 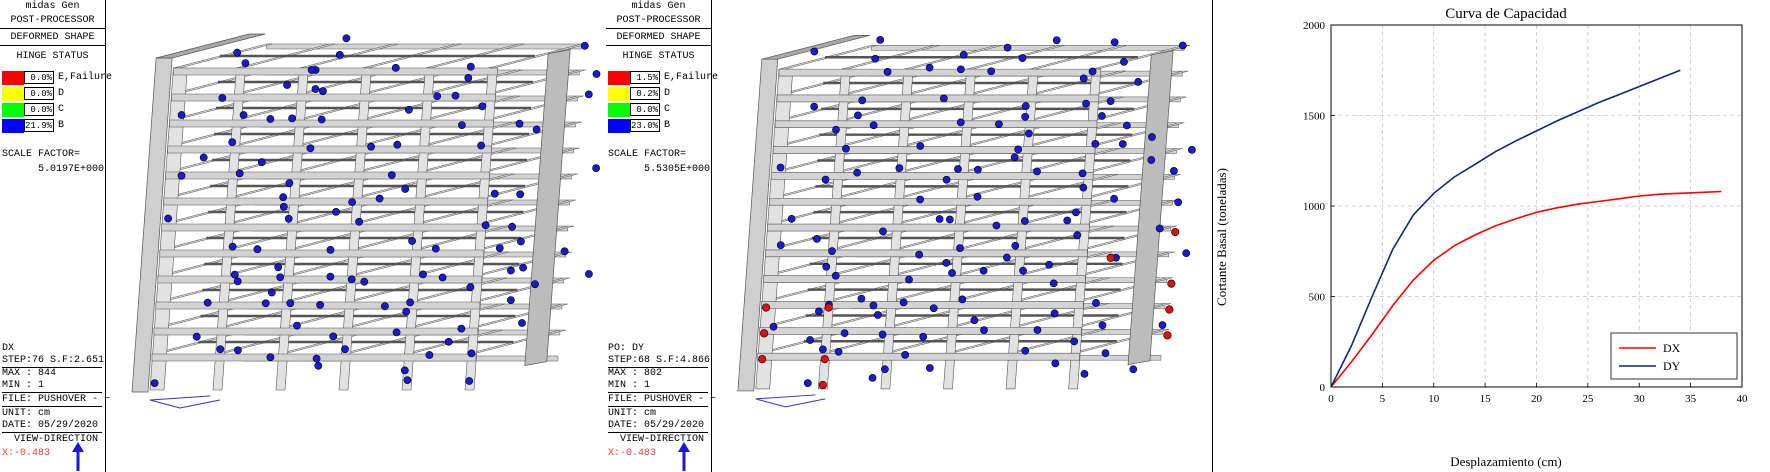 I want to click on legend-row-e: 1.5% E,Failure, so click(x=662, y=78).